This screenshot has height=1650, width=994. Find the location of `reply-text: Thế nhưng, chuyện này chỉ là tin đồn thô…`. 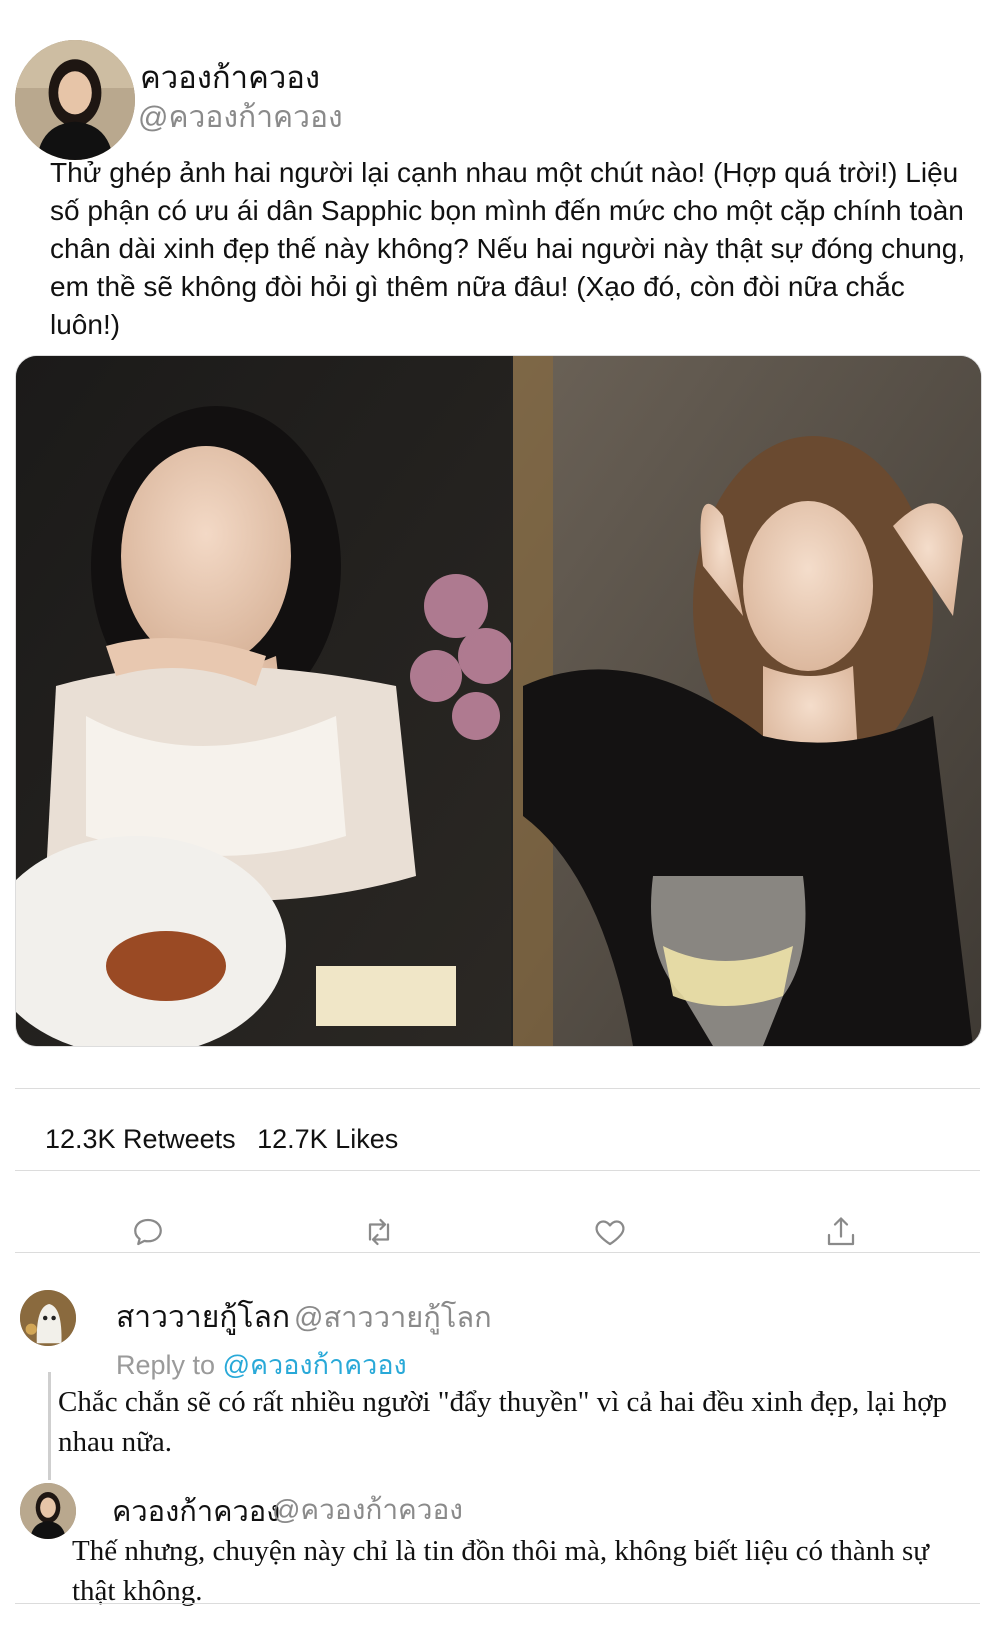

reply-text: Thế nhưng, chuyện này chỉ là tin đồn thô… is located at coordinates (500, 1571).